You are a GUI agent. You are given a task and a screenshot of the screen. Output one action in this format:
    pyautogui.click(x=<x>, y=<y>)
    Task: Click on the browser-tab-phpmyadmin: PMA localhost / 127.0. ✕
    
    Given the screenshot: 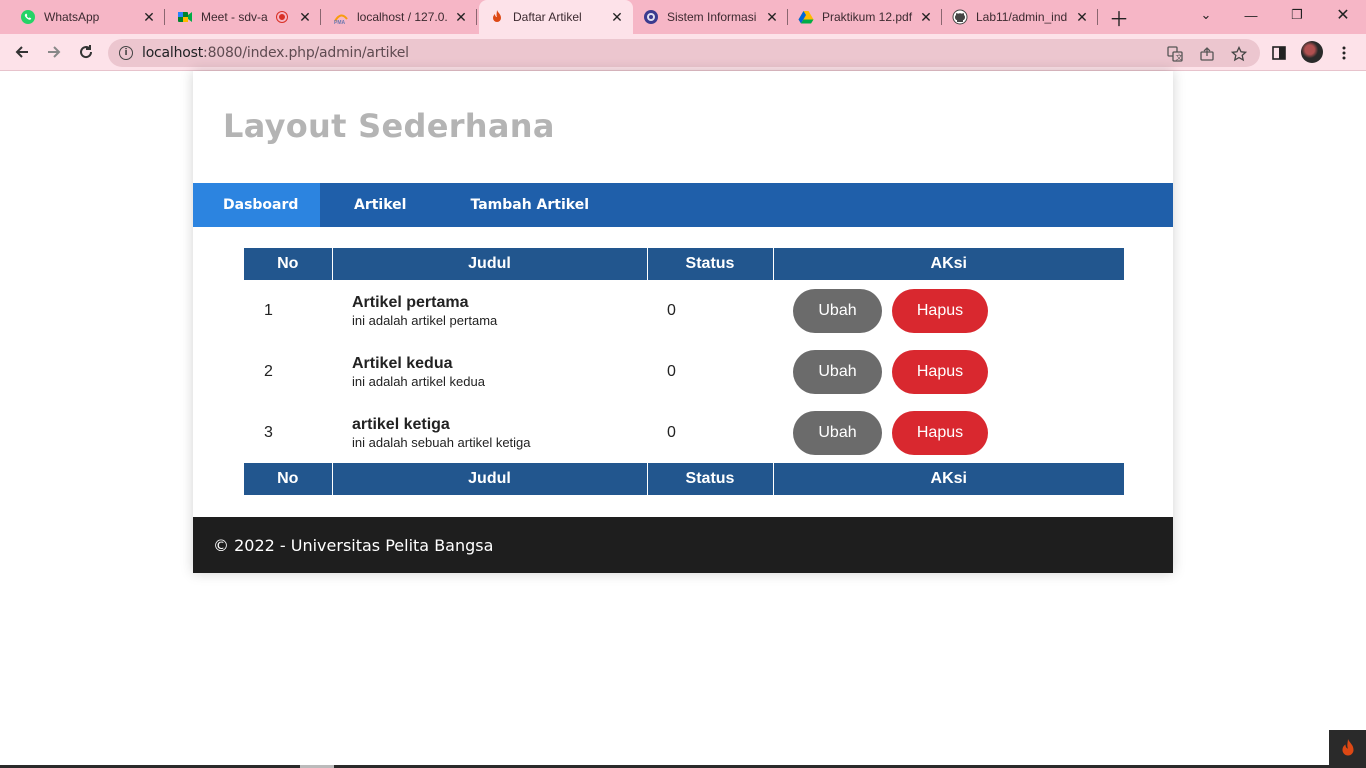 What is the action you would take?
    pyautogui.click(x=399, y=17)
    